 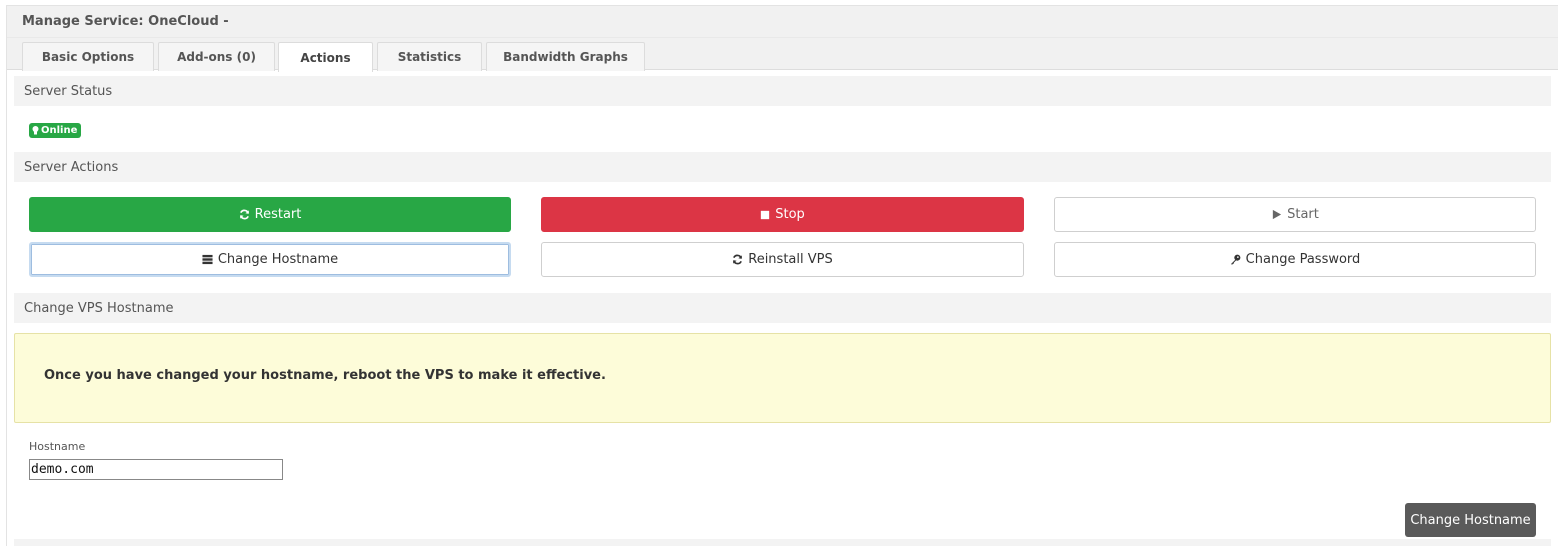 I want to click on change-hostname-submit-button: Change Hostname, so click(x=1470, y=520).